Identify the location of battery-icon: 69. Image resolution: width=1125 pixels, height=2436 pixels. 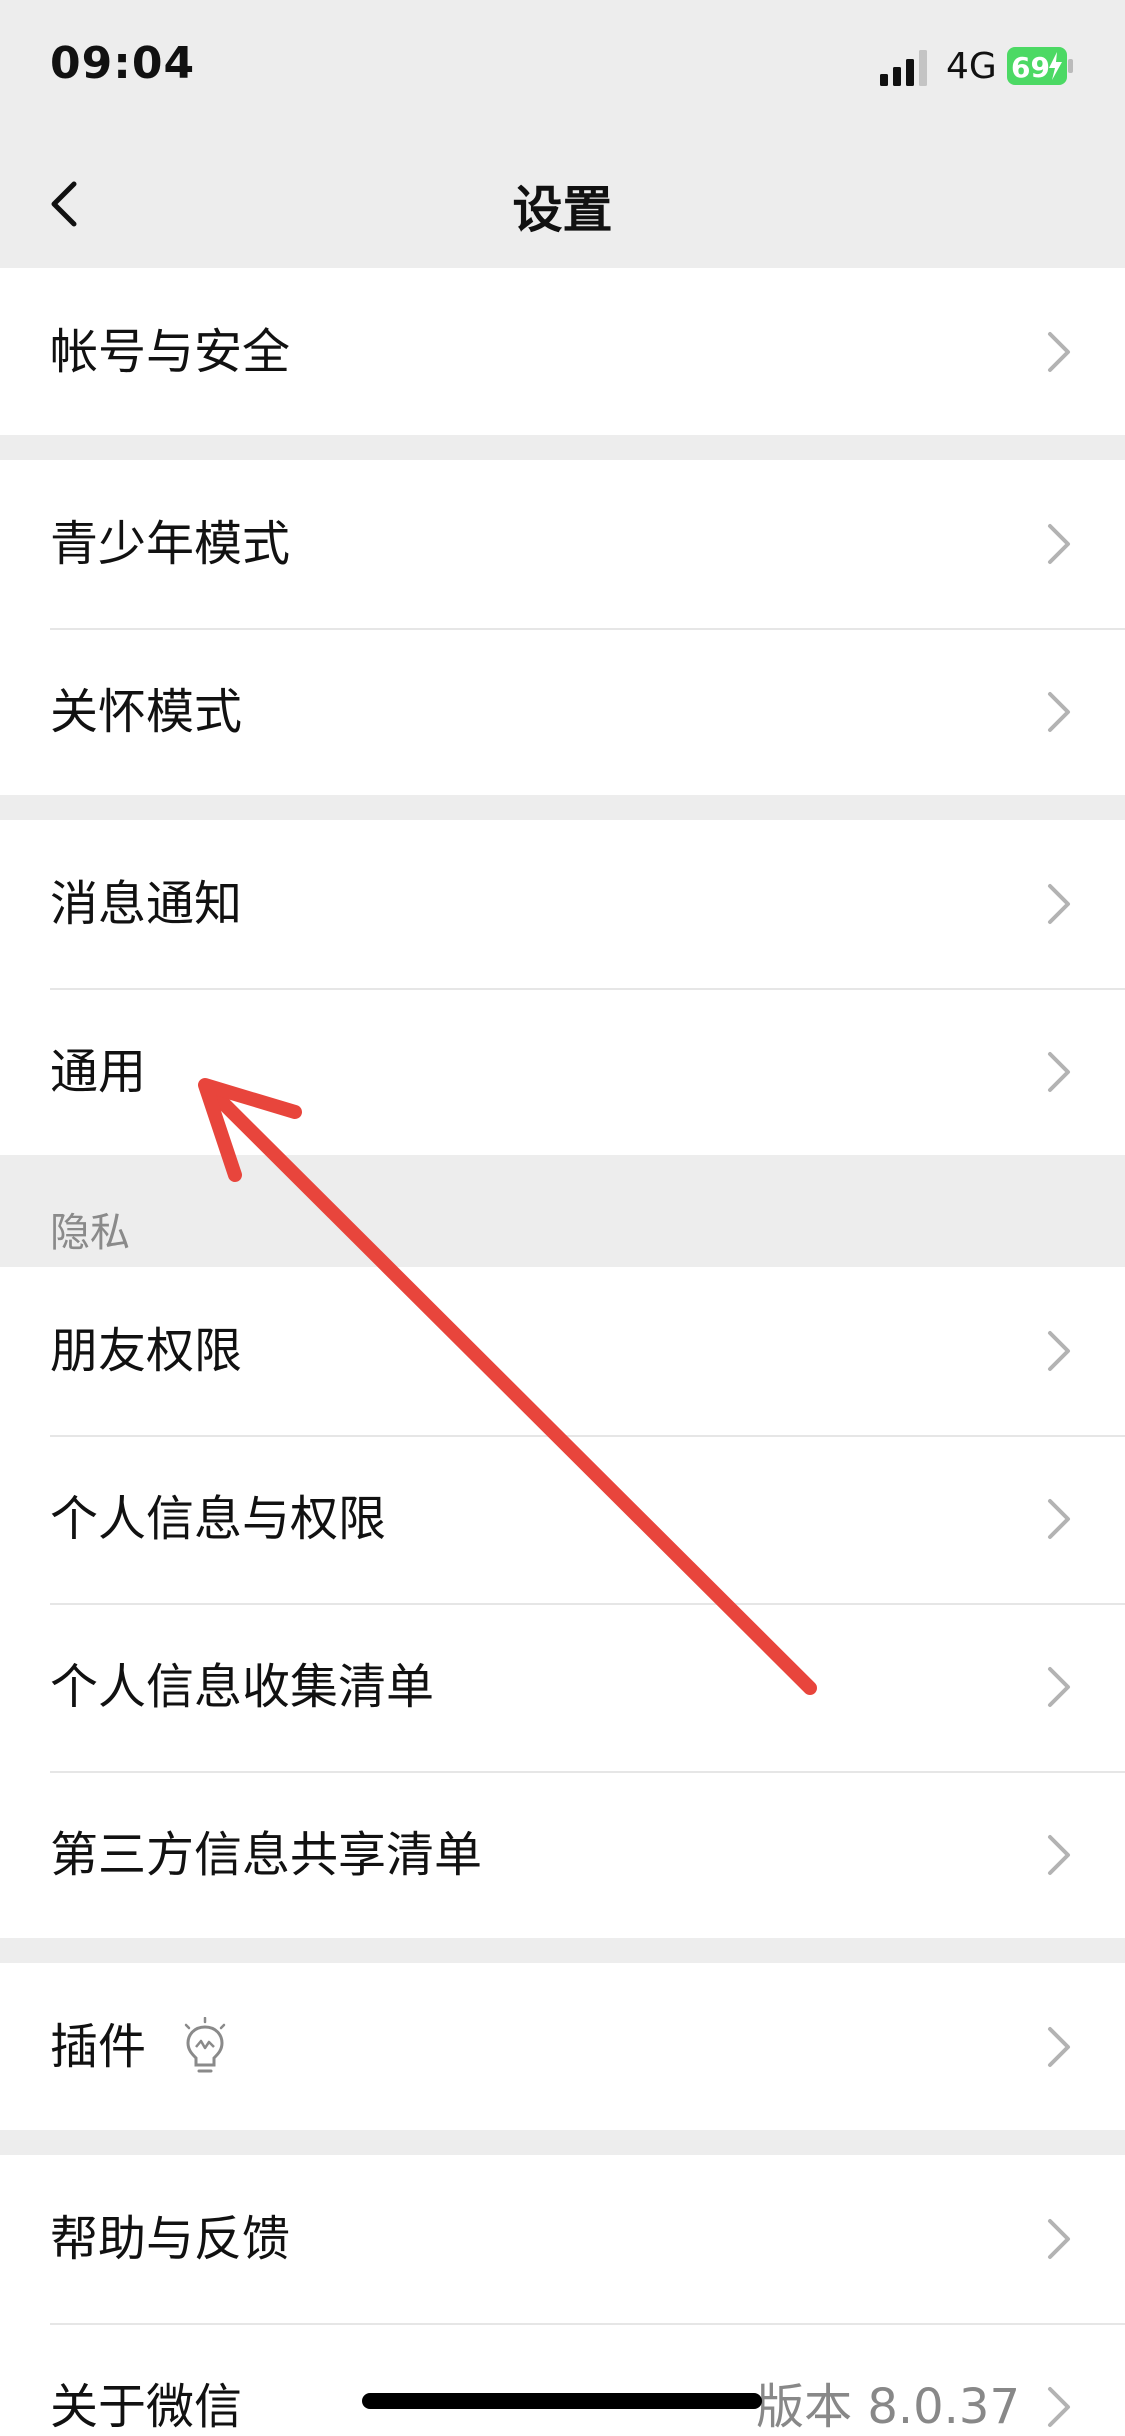
(1040, 66).